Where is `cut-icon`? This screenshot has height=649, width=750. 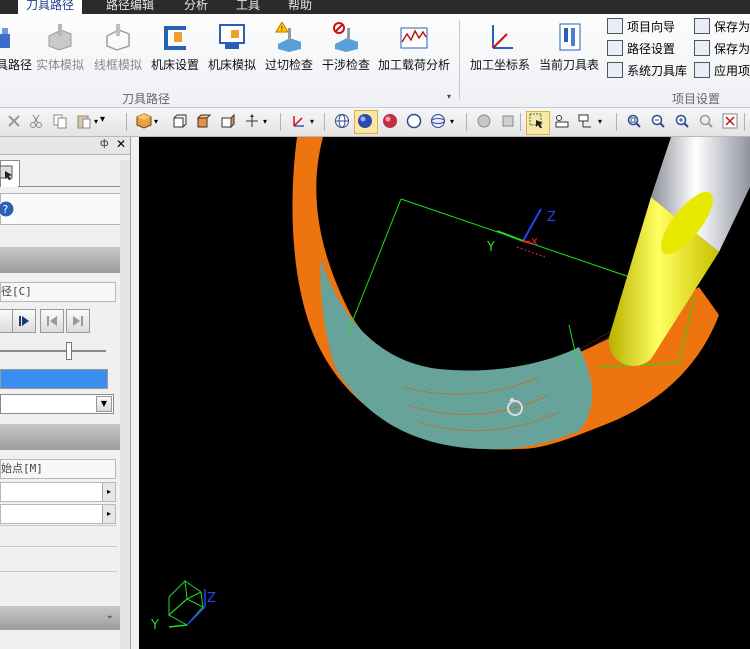 cut-icon is located at coordinates (36, 121).